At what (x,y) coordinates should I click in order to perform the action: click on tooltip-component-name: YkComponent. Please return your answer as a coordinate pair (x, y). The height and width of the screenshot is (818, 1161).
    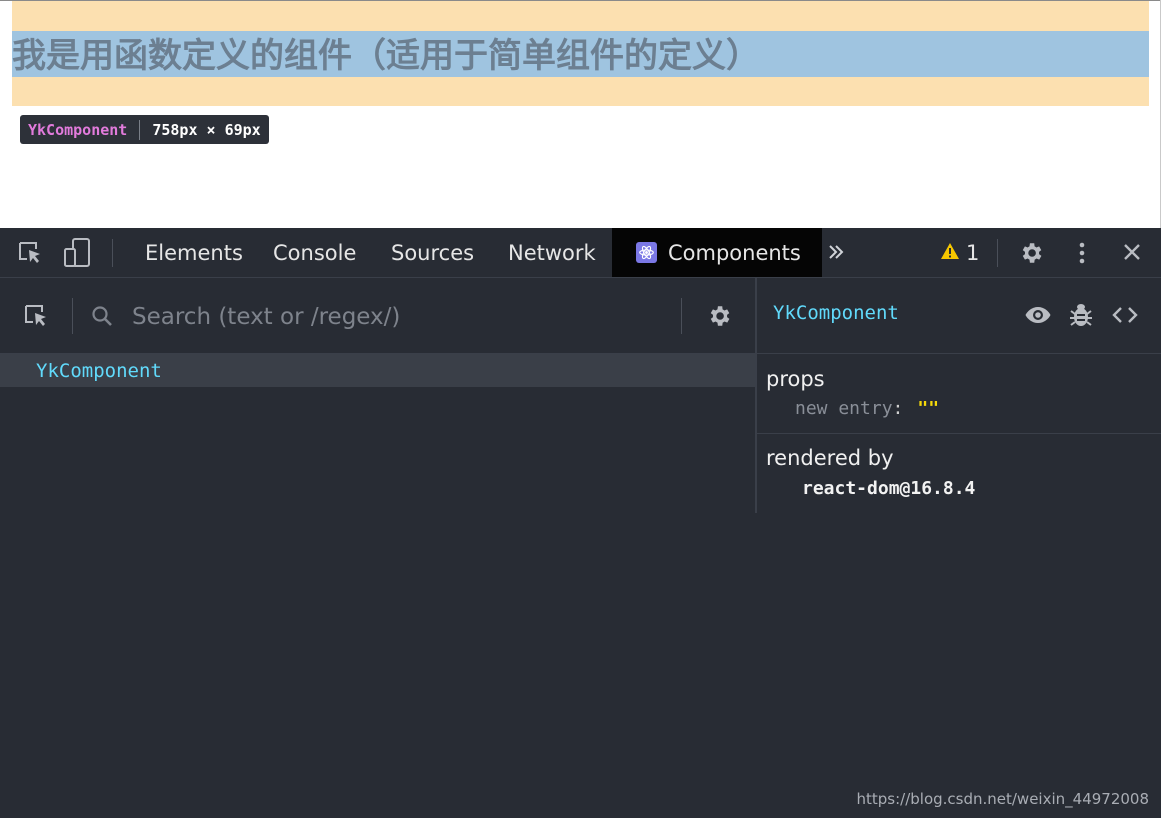
    Looking at the image, I should click on (78, 129).